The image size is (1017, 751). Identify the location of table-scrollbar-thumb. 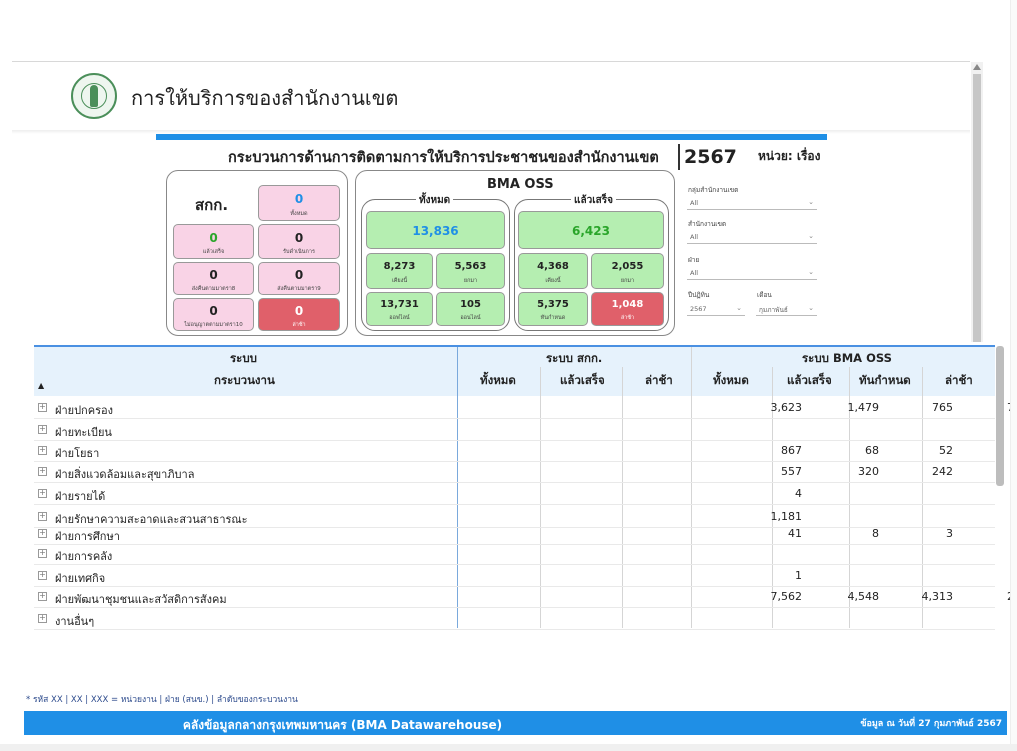
(1000, 416).